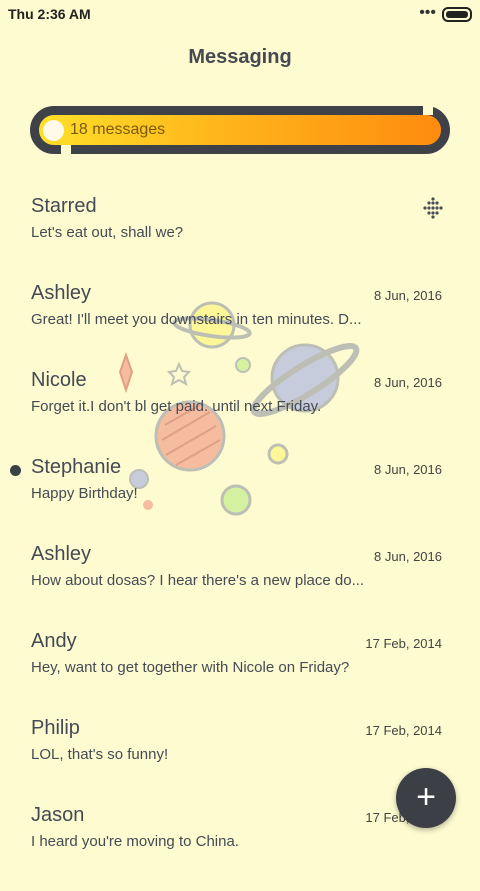 The image size is (480, 891). Describe the element at coordinates (107, 232) in the screenshot. I see `message-preview: Let's eat out, shall we?` at that location.